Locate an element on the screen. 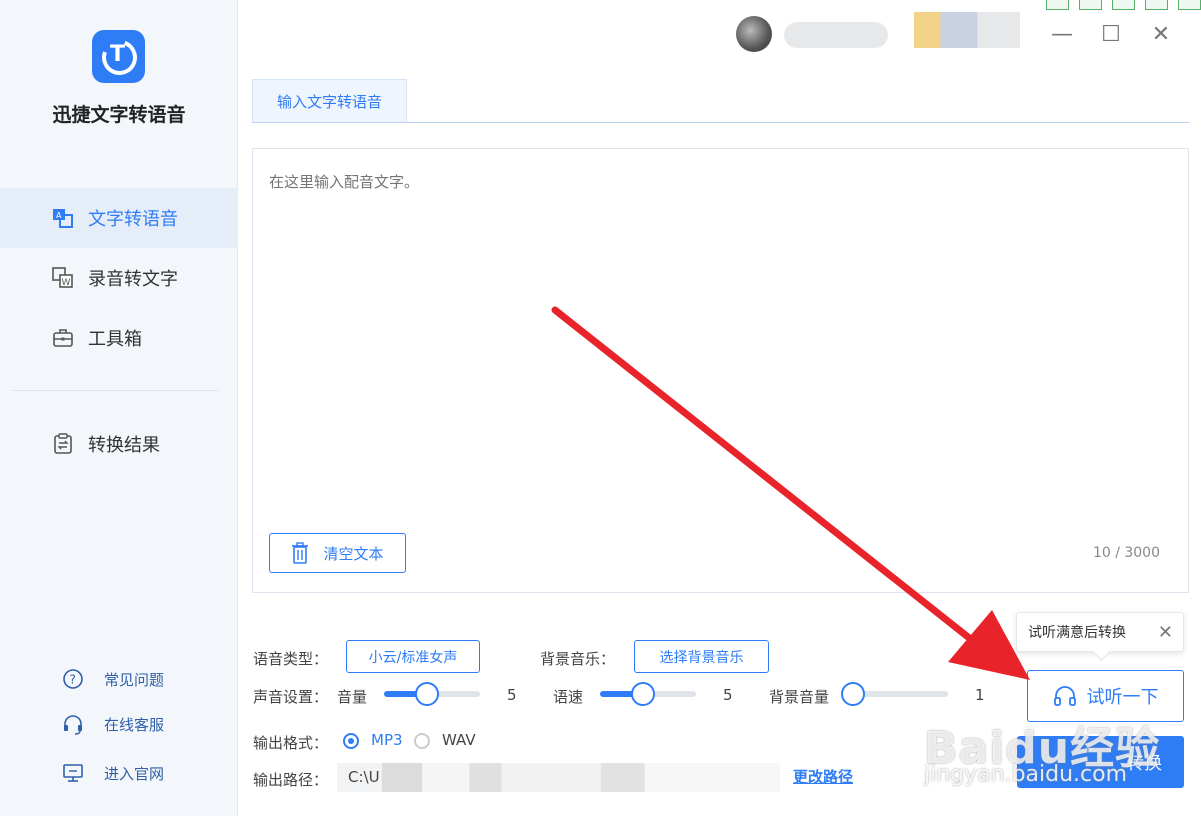 This screenshot has height=816, width=1201. footer-link-support: 在线客服 is located at coordinates (113, 724).